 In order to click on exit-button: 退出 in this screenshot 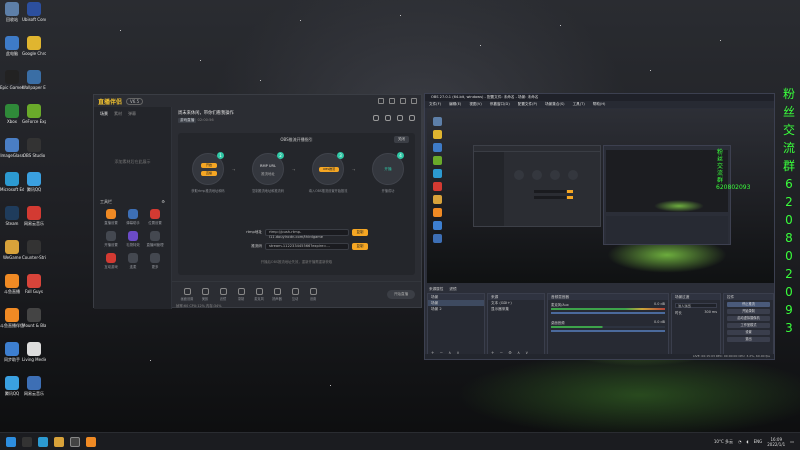, I will do `click(748, 339)`.